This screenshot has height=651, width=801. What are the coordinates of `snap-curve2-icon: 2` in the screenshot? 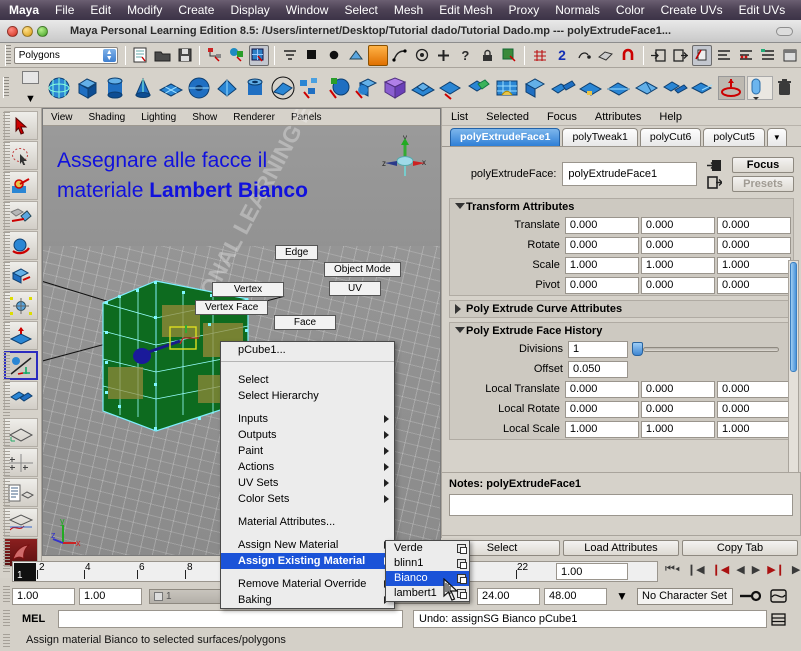 It's located at (562, 55).